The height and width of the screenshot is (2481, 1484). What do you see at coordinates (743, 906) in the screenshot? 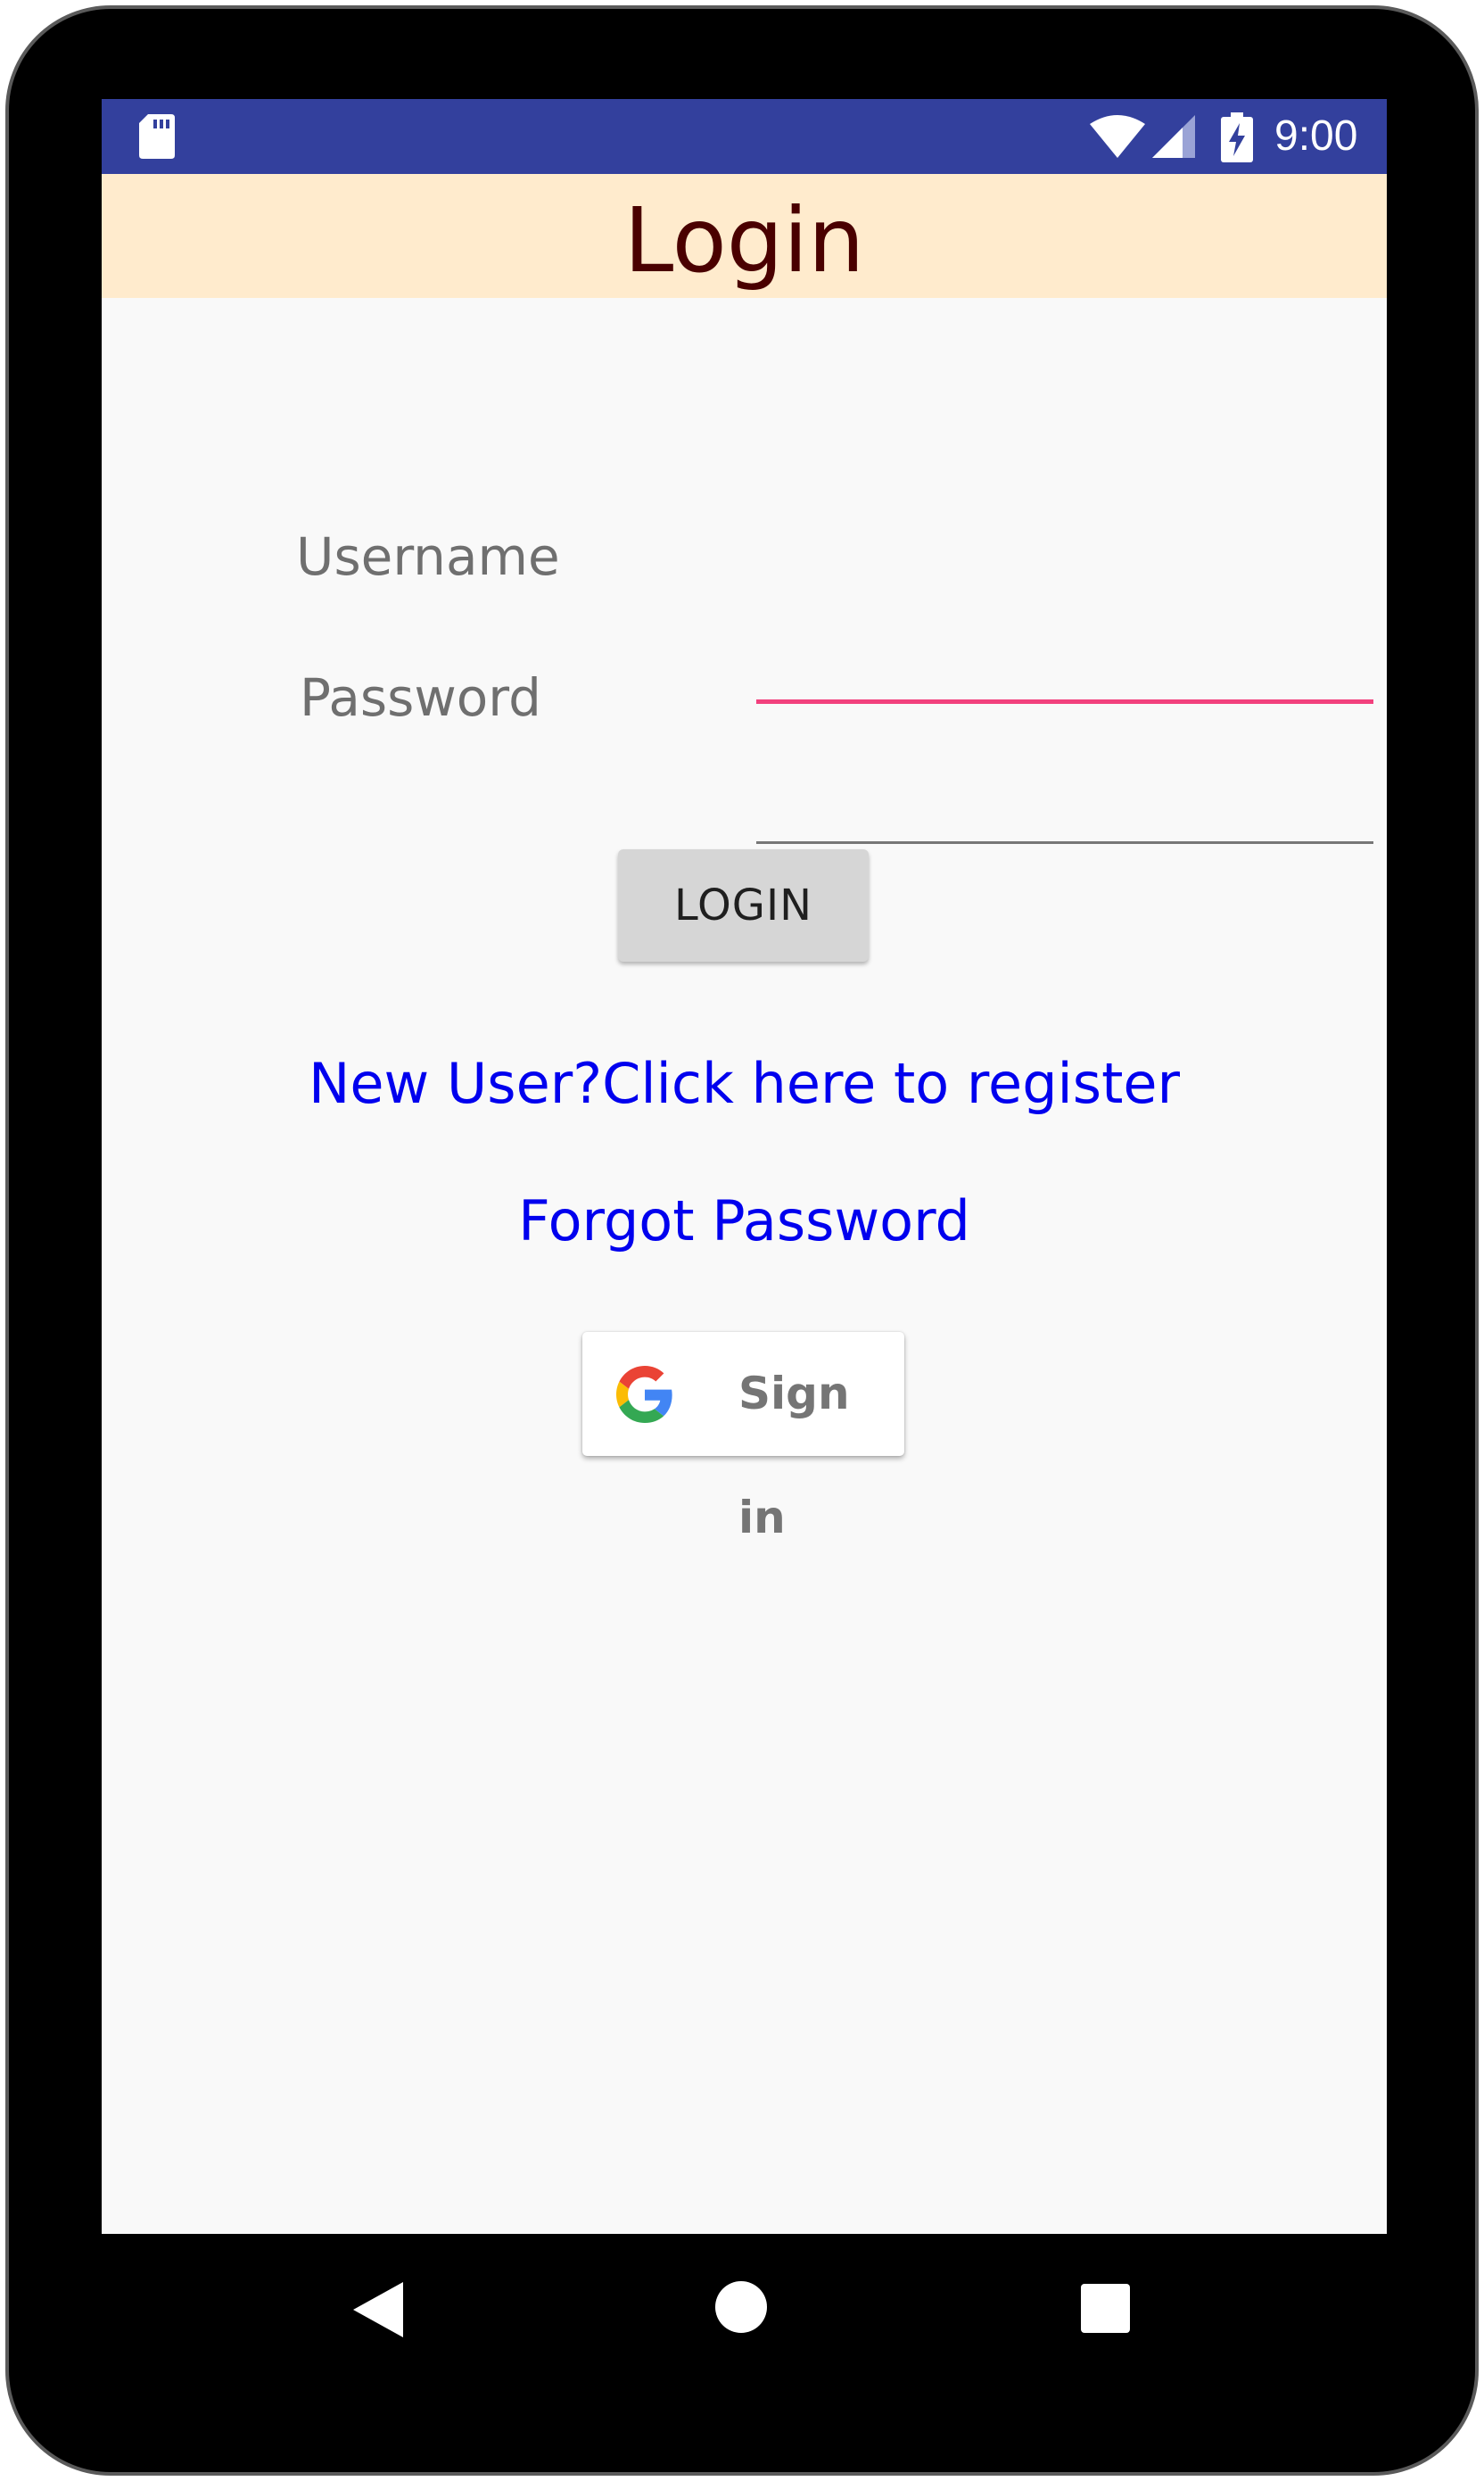
I see `login-button: LOGIN` at bounding box center [743, 906].